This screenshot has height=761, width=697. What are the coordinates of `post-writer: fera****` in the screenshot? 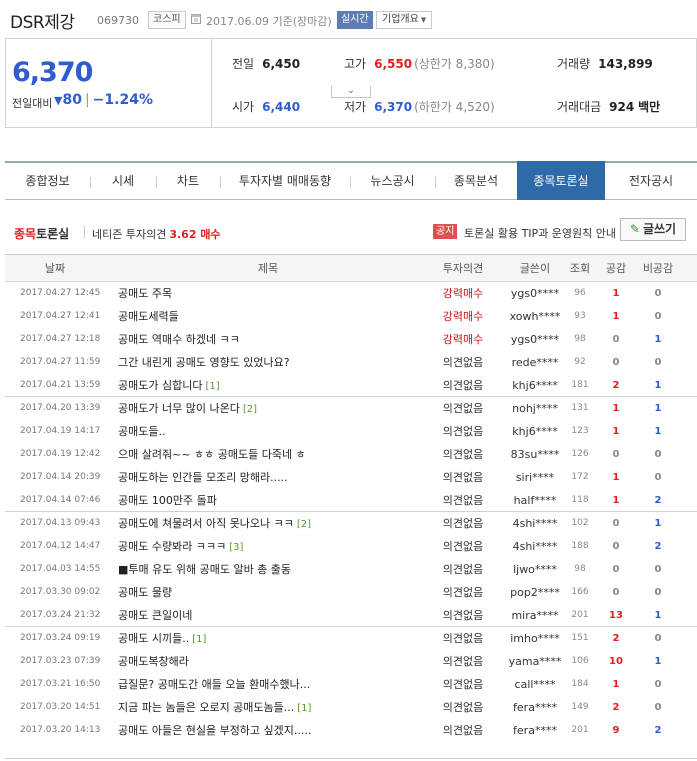 It's located at (535, 730).